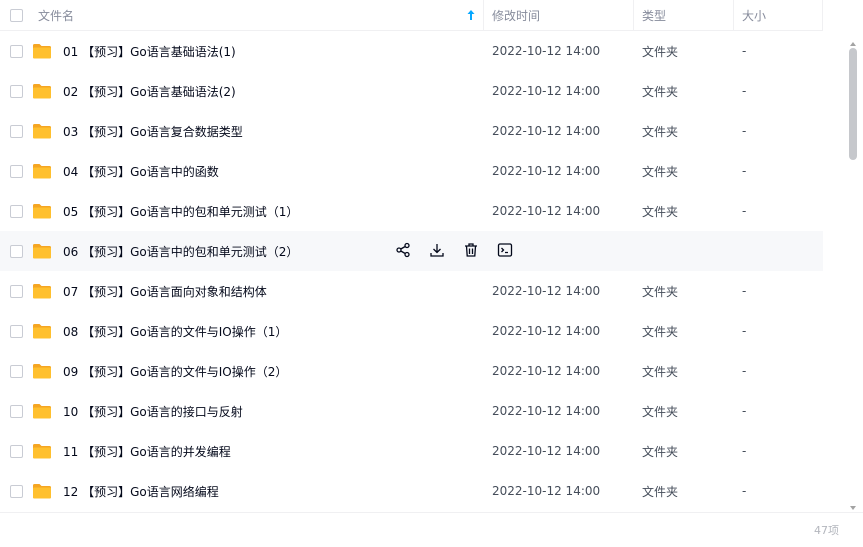 Image resolution: width=863 pixels, height=547 pixels. What do you see at coordinates (258, 51) in the screenshot?
I see `row-name-cell: 01 【预习】Go语言基础语法(1)` at bounding box center [258, 51].